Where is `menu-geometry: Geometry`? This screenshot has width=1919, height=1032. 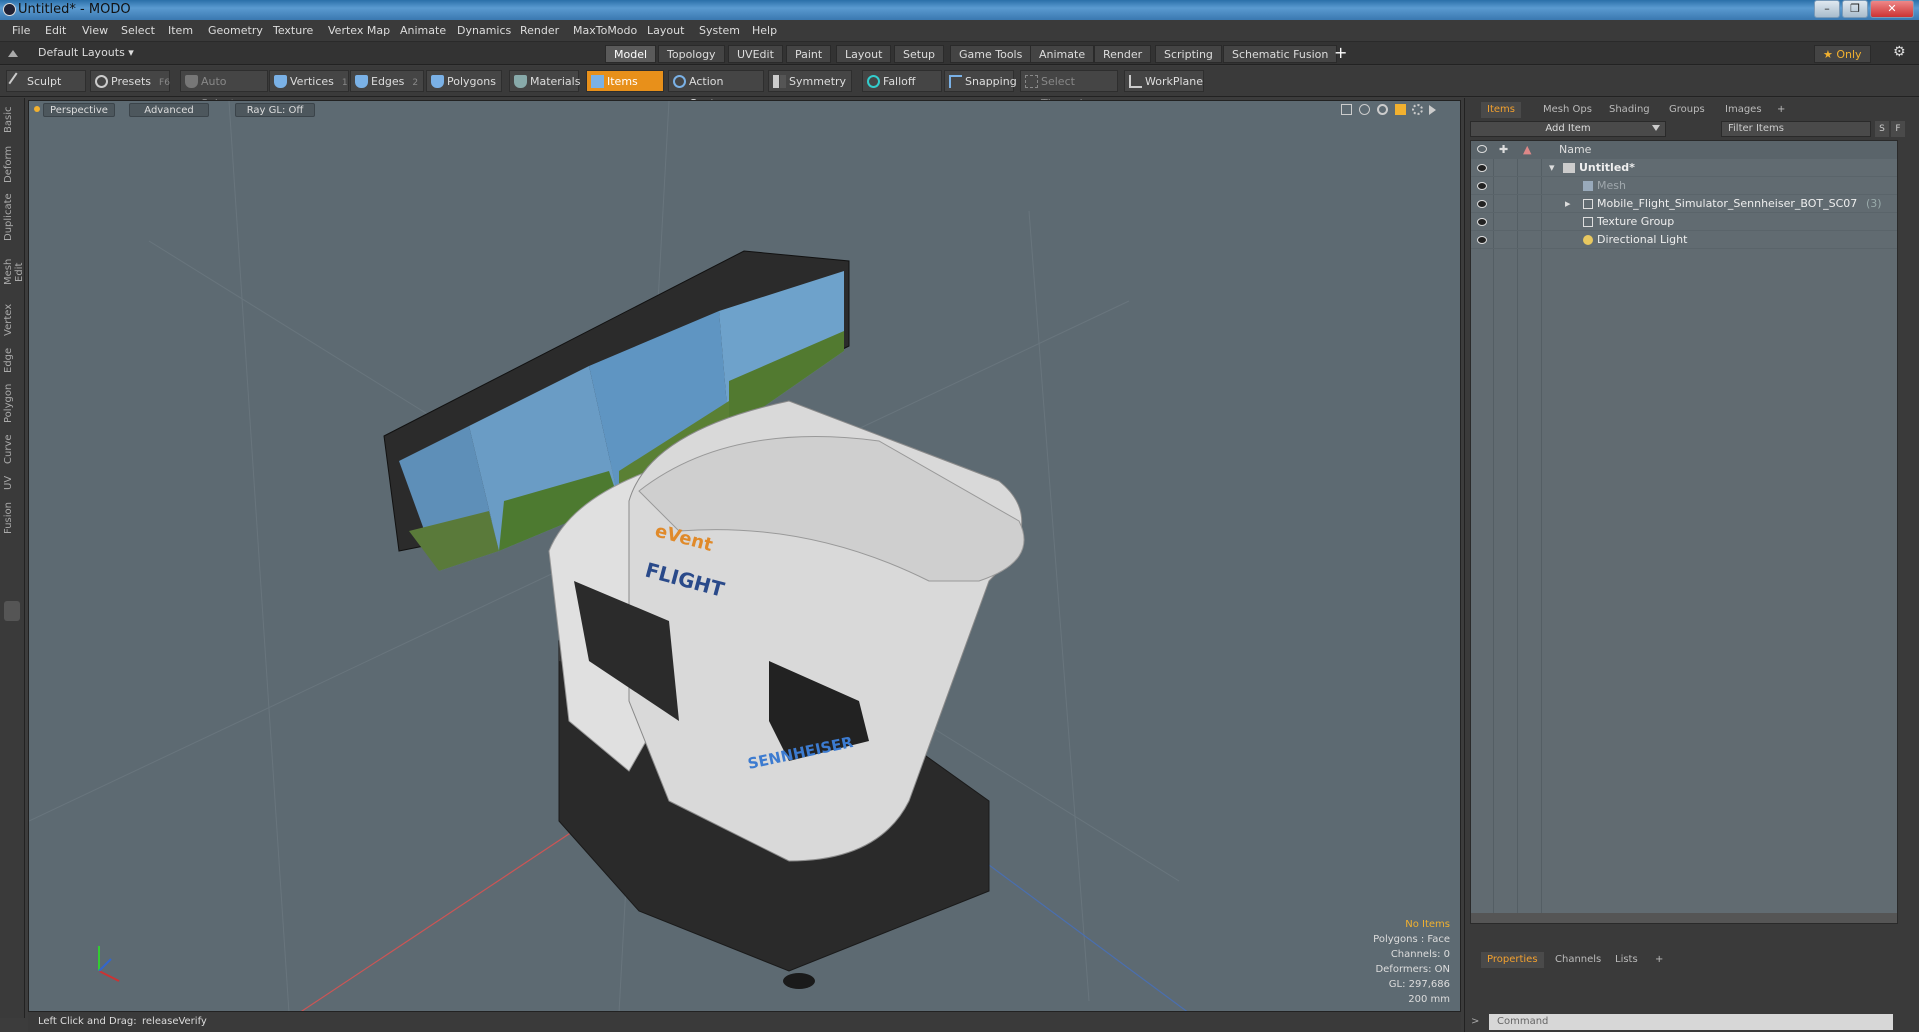
menu-geometry: Geometry is located at coordinates (235, 30).